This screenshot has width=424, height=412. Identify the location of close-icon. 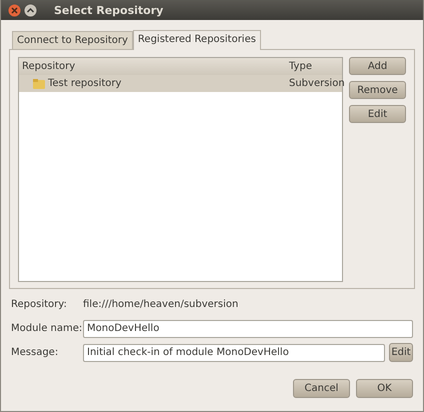
(14, 10).